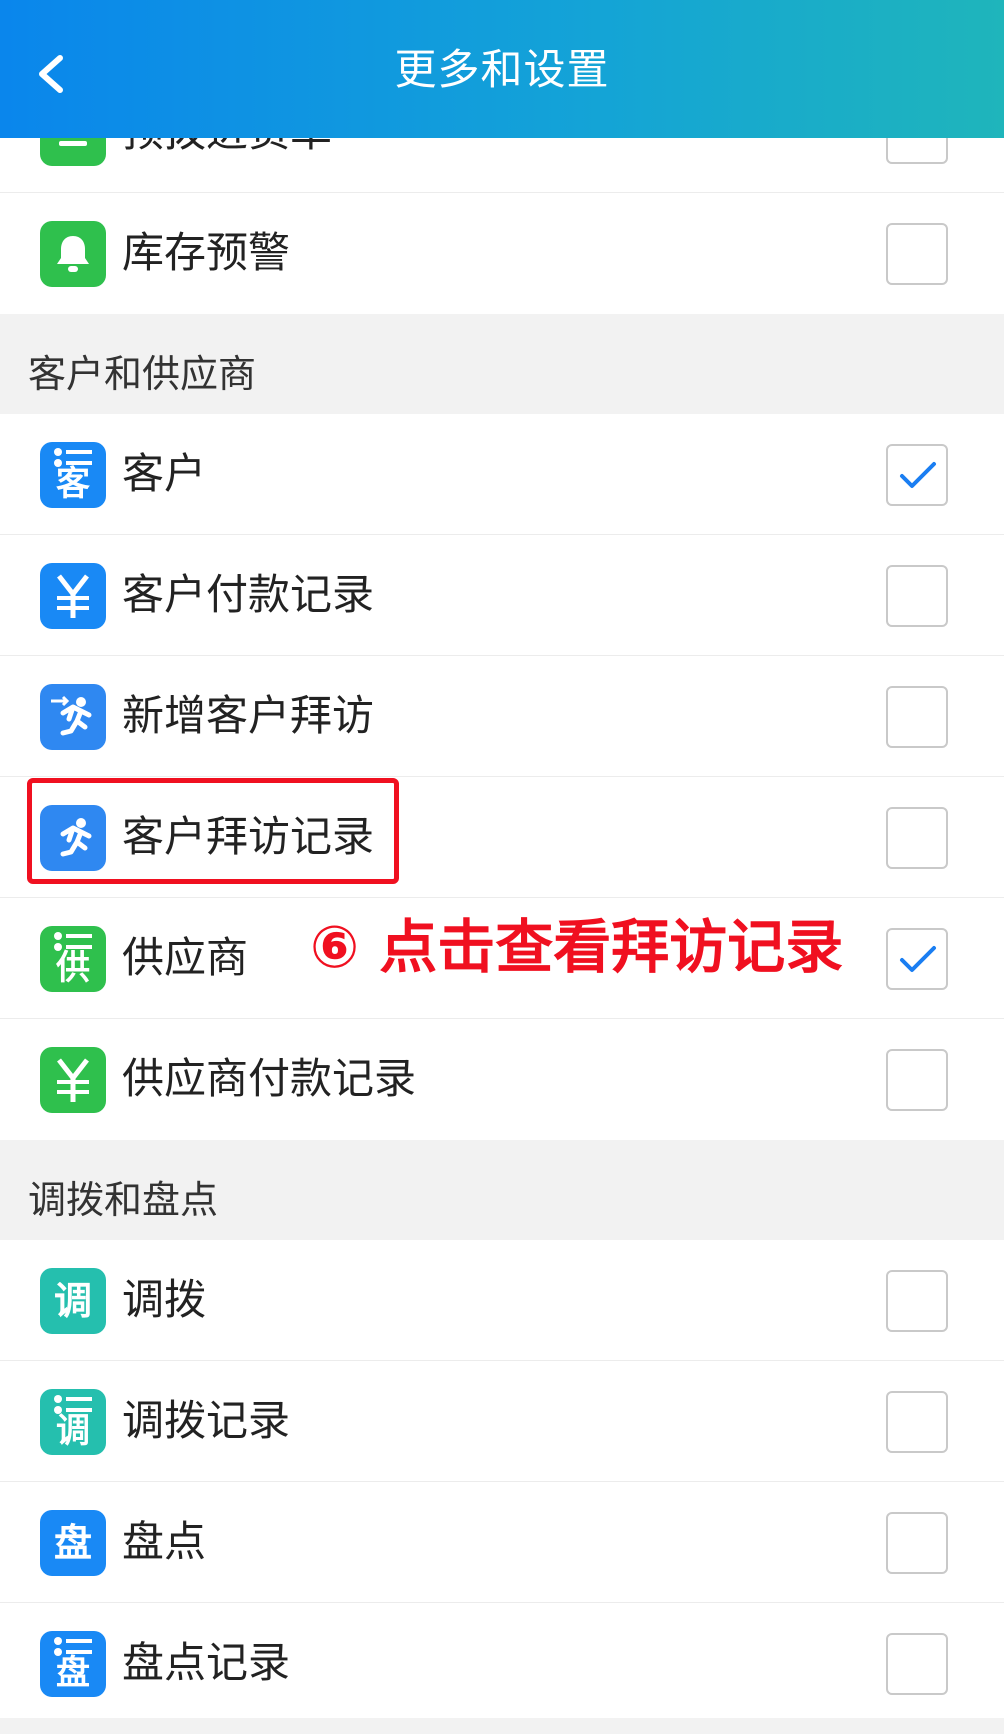  What do you see at coordinates (502, 364) in the screenshot?
I see `section-header: 客户和供应商` at bounding box center [502, 364].